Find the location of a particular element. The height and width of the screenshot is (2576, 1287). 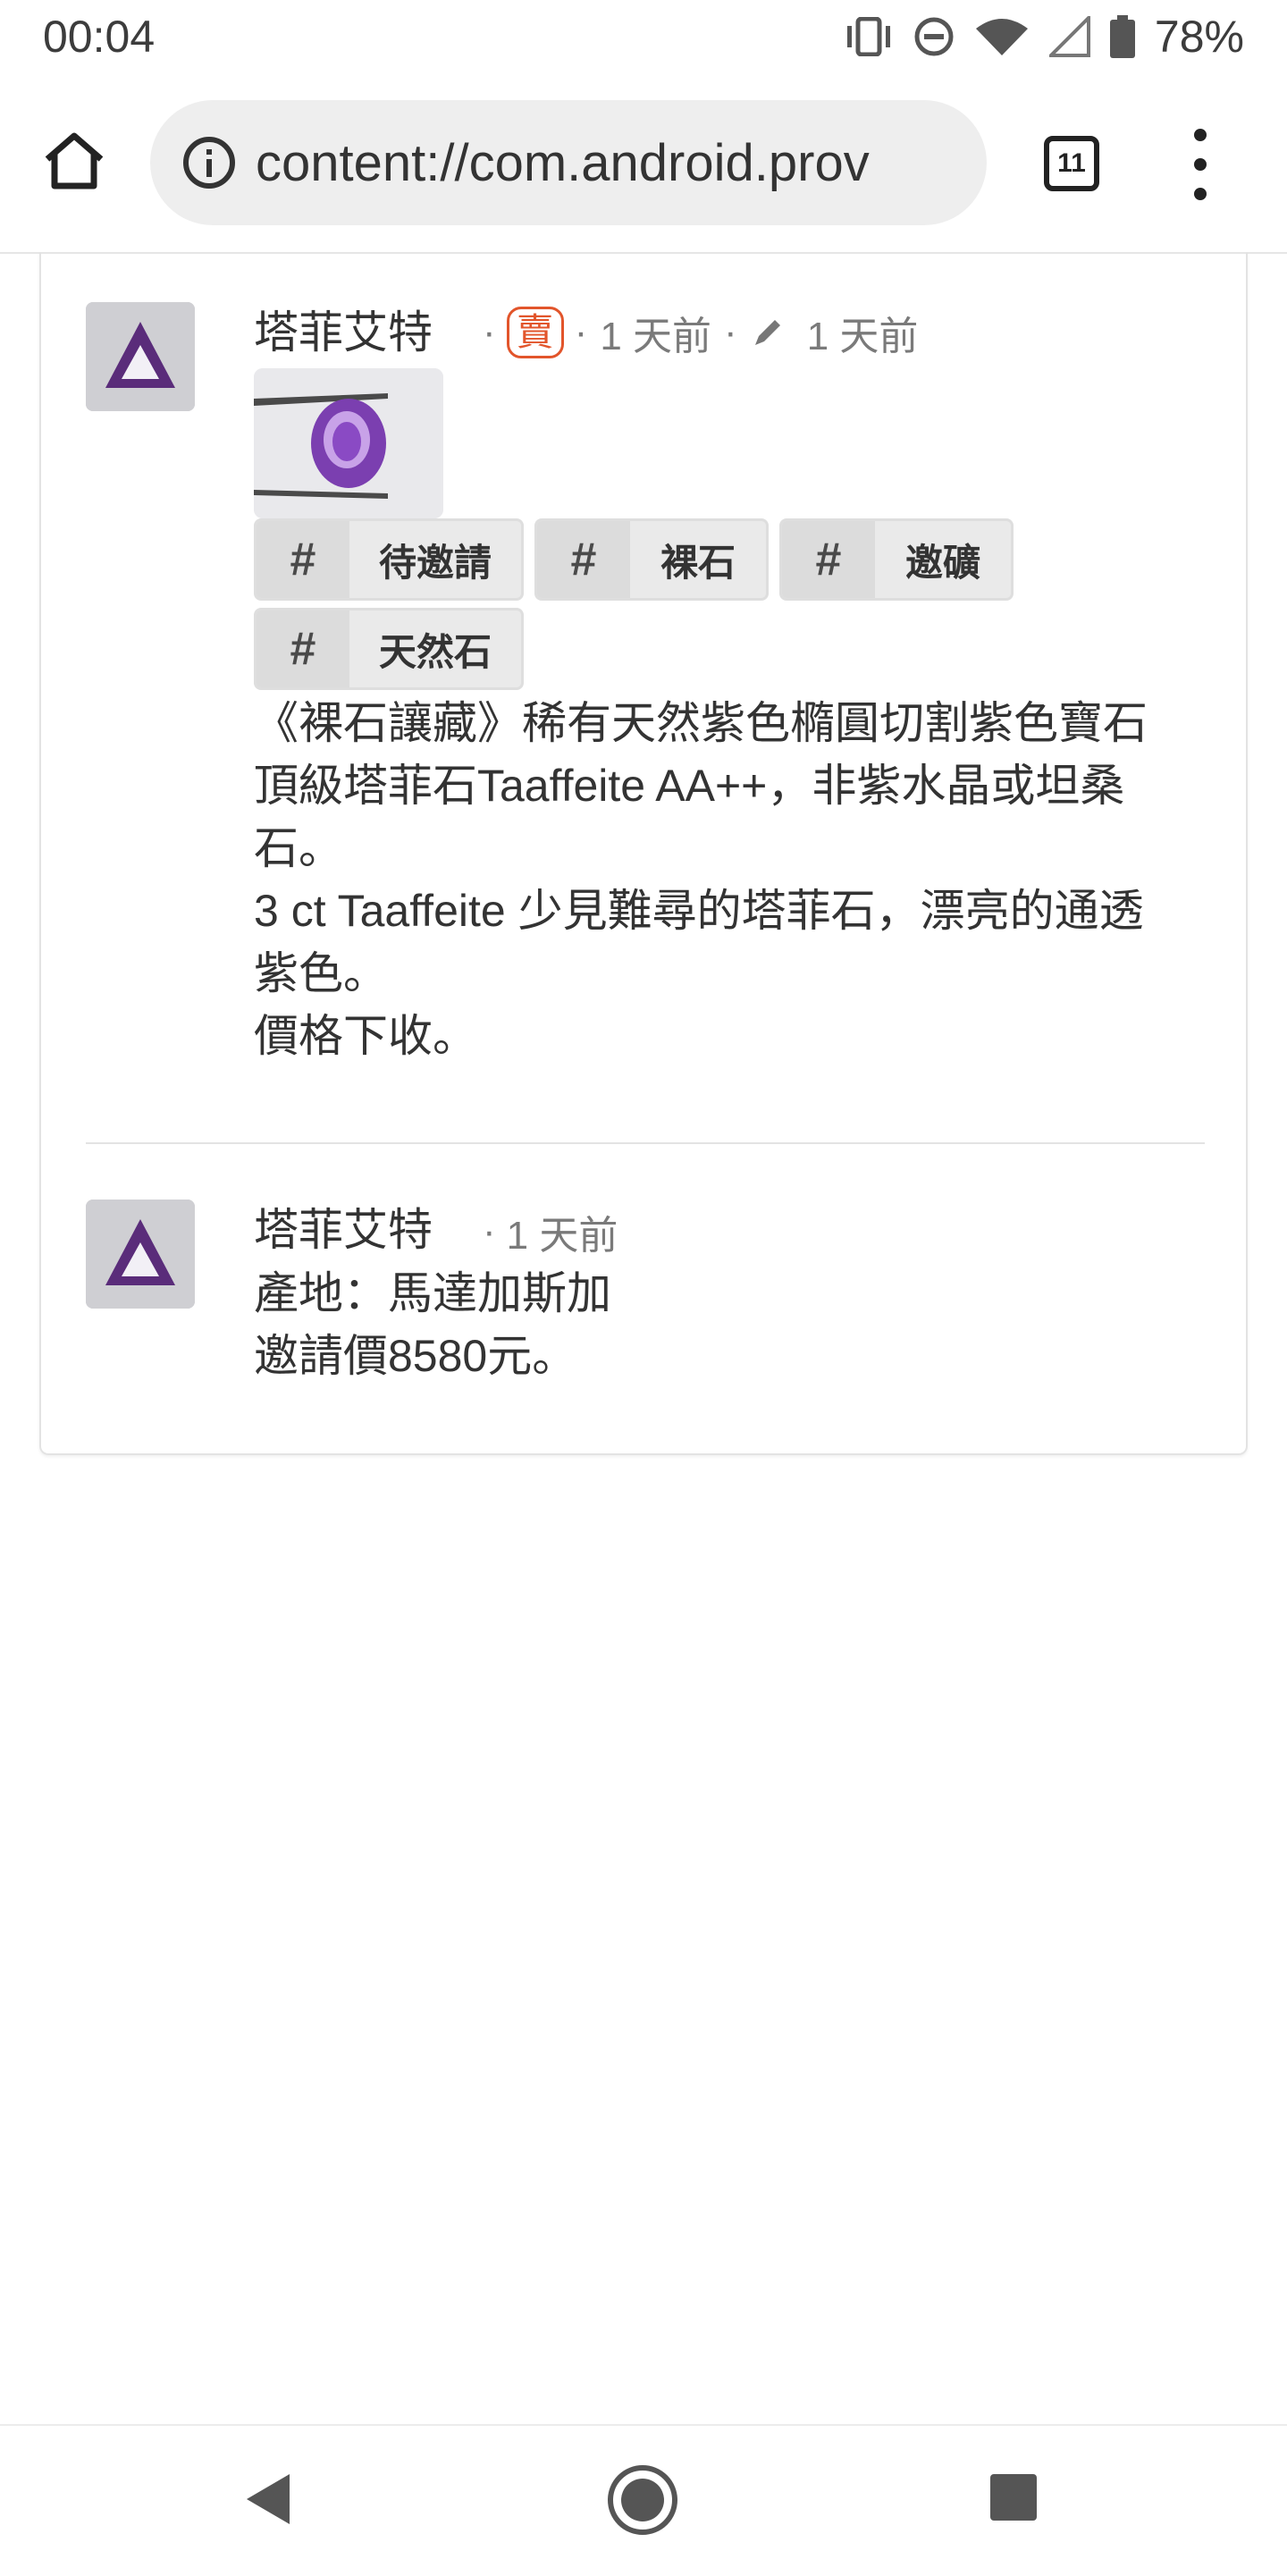

browser-toolbar: content://com.android.prov 11 is located at coordinates (643, 167).